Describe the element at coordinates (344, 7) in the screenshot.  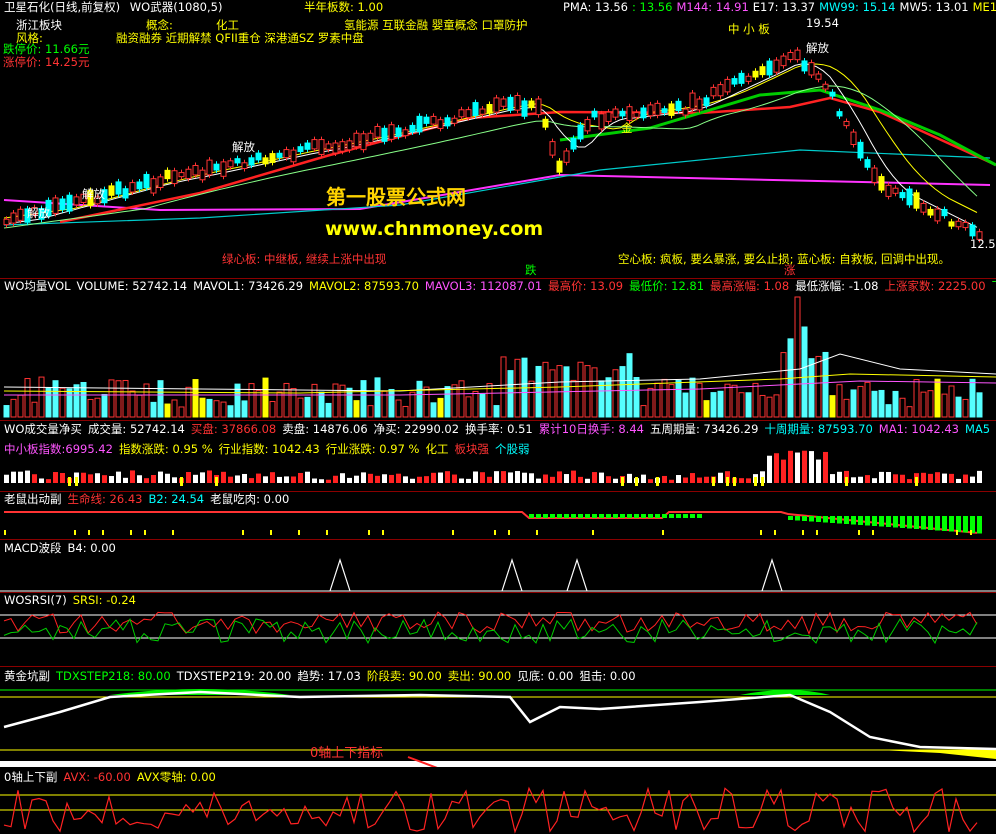
I see `half-year-label: 半年板数: 1.00` at that location.